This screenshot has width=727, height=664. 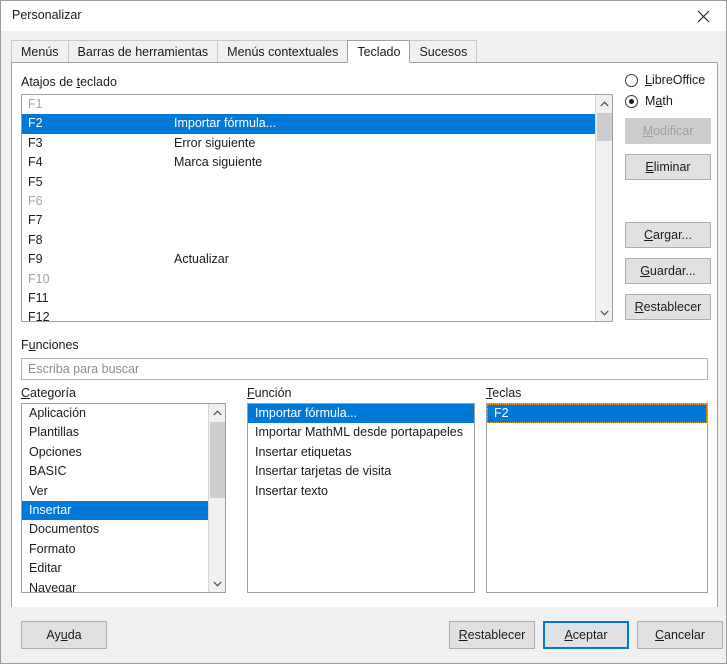 I want to click on shortcut-row: F8, so click(x=308, y=240).